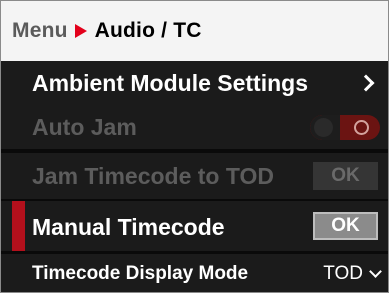 The height and width of the screenshot is (293, 389). Describe the element at coordinates (80, 31) in the screenshot. I see `breadcrumb-separator-icon` at that location.